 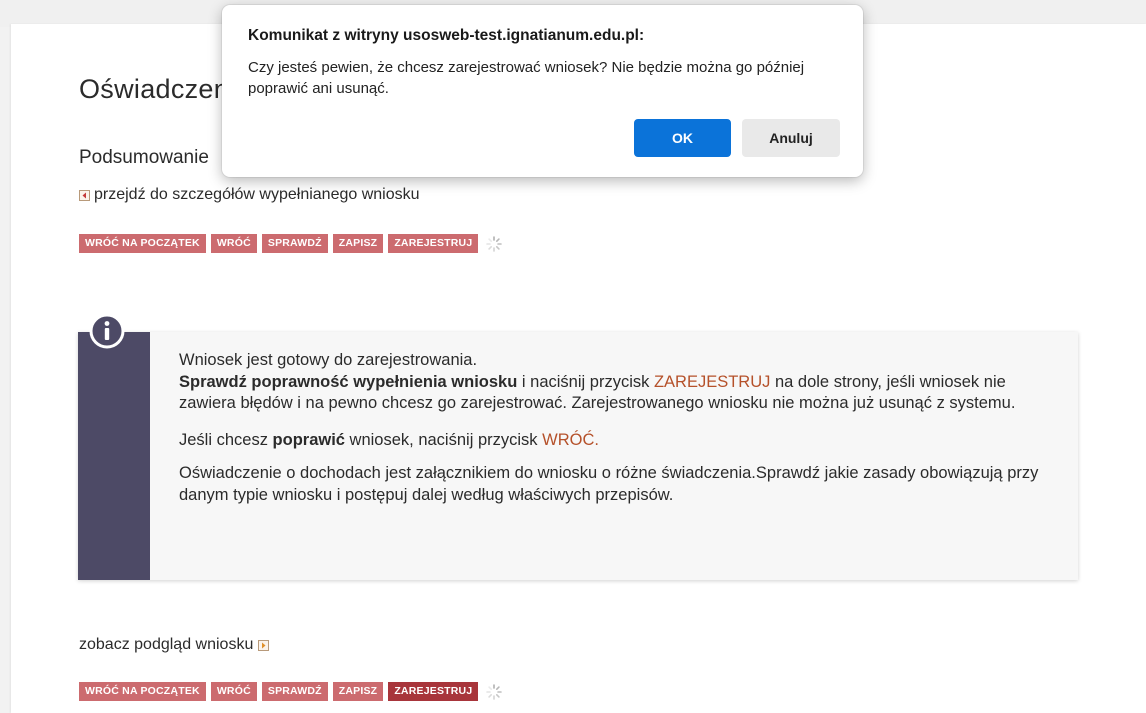 What do you see at coordinates (712, 381) in the screenshot?
I see `info-accent-register: ZAREJESTRUJ` at bounding box center [712, 381].